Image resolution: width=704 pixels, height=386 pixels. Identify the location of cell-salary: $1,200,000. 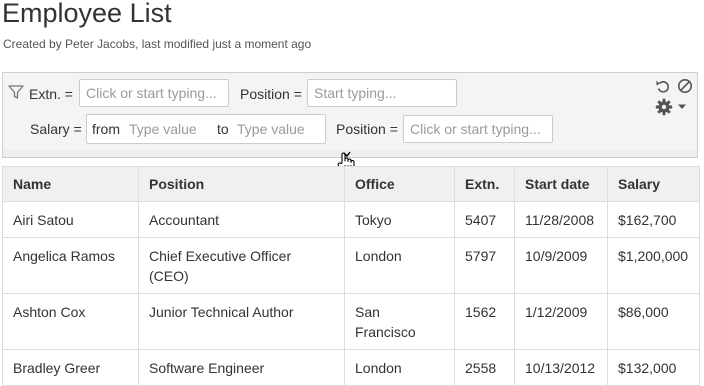
(653, 265).